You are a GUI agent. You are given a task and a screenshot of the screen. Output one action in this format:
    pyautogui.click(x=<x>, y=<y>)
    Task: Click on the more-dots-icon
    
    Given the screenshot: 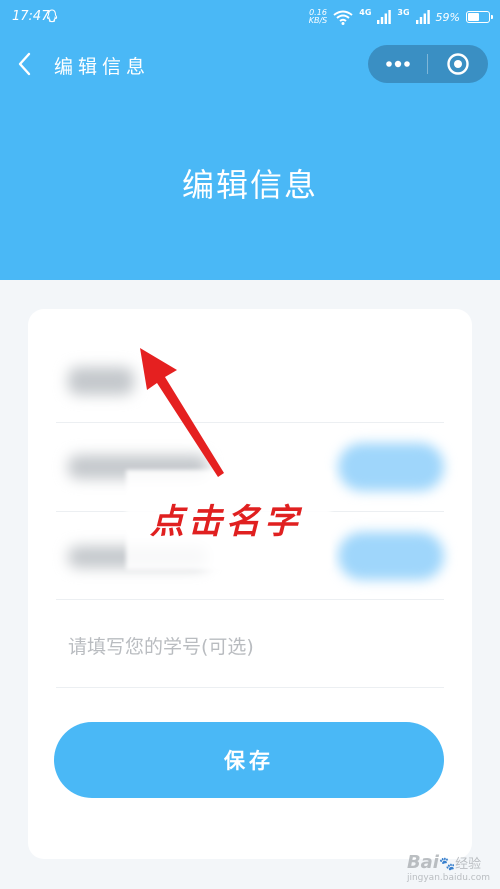 What is the action you would take?
    pyautogui.click(x=397, y=64)
    